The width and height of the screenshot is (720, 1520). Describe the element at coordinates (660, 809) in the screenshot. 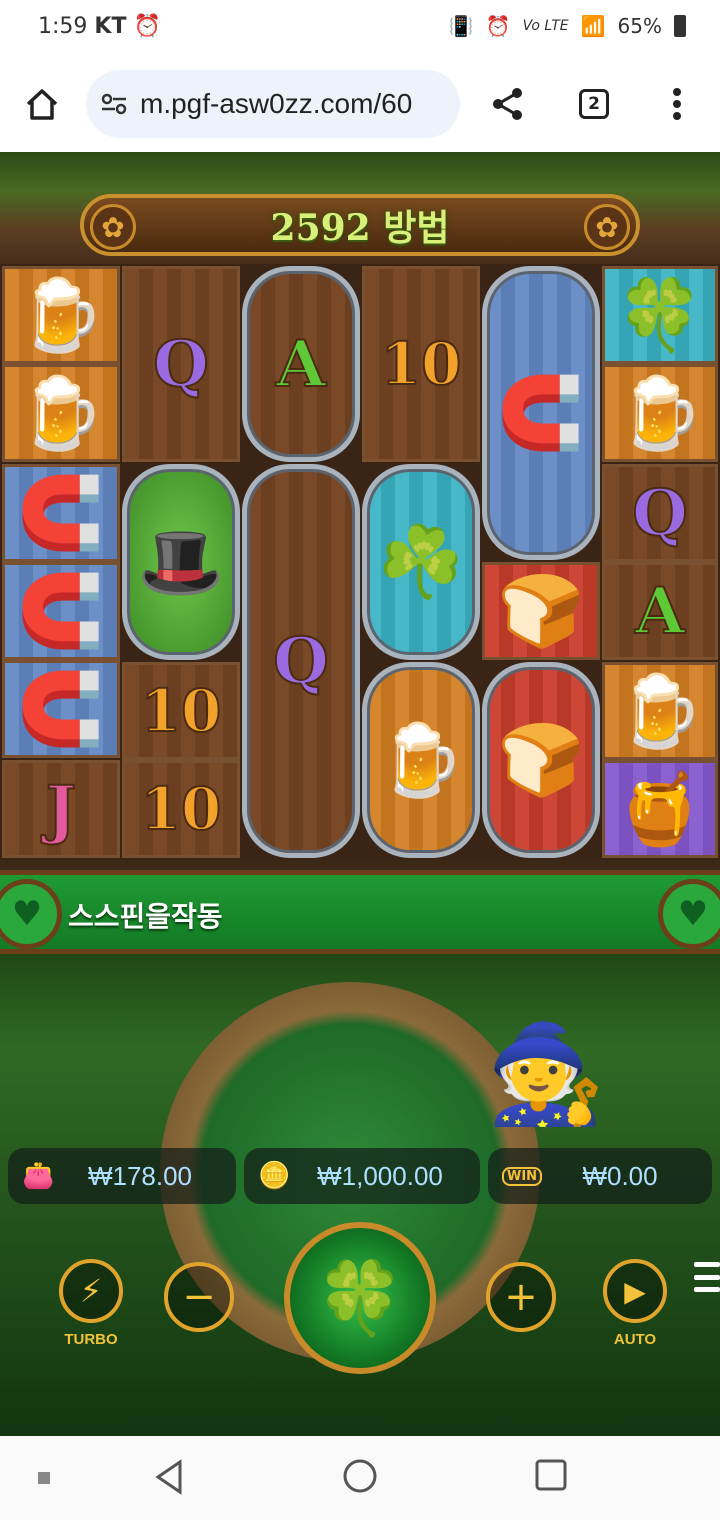

I see `symbol-pipe-icon: 🍯` at that location.